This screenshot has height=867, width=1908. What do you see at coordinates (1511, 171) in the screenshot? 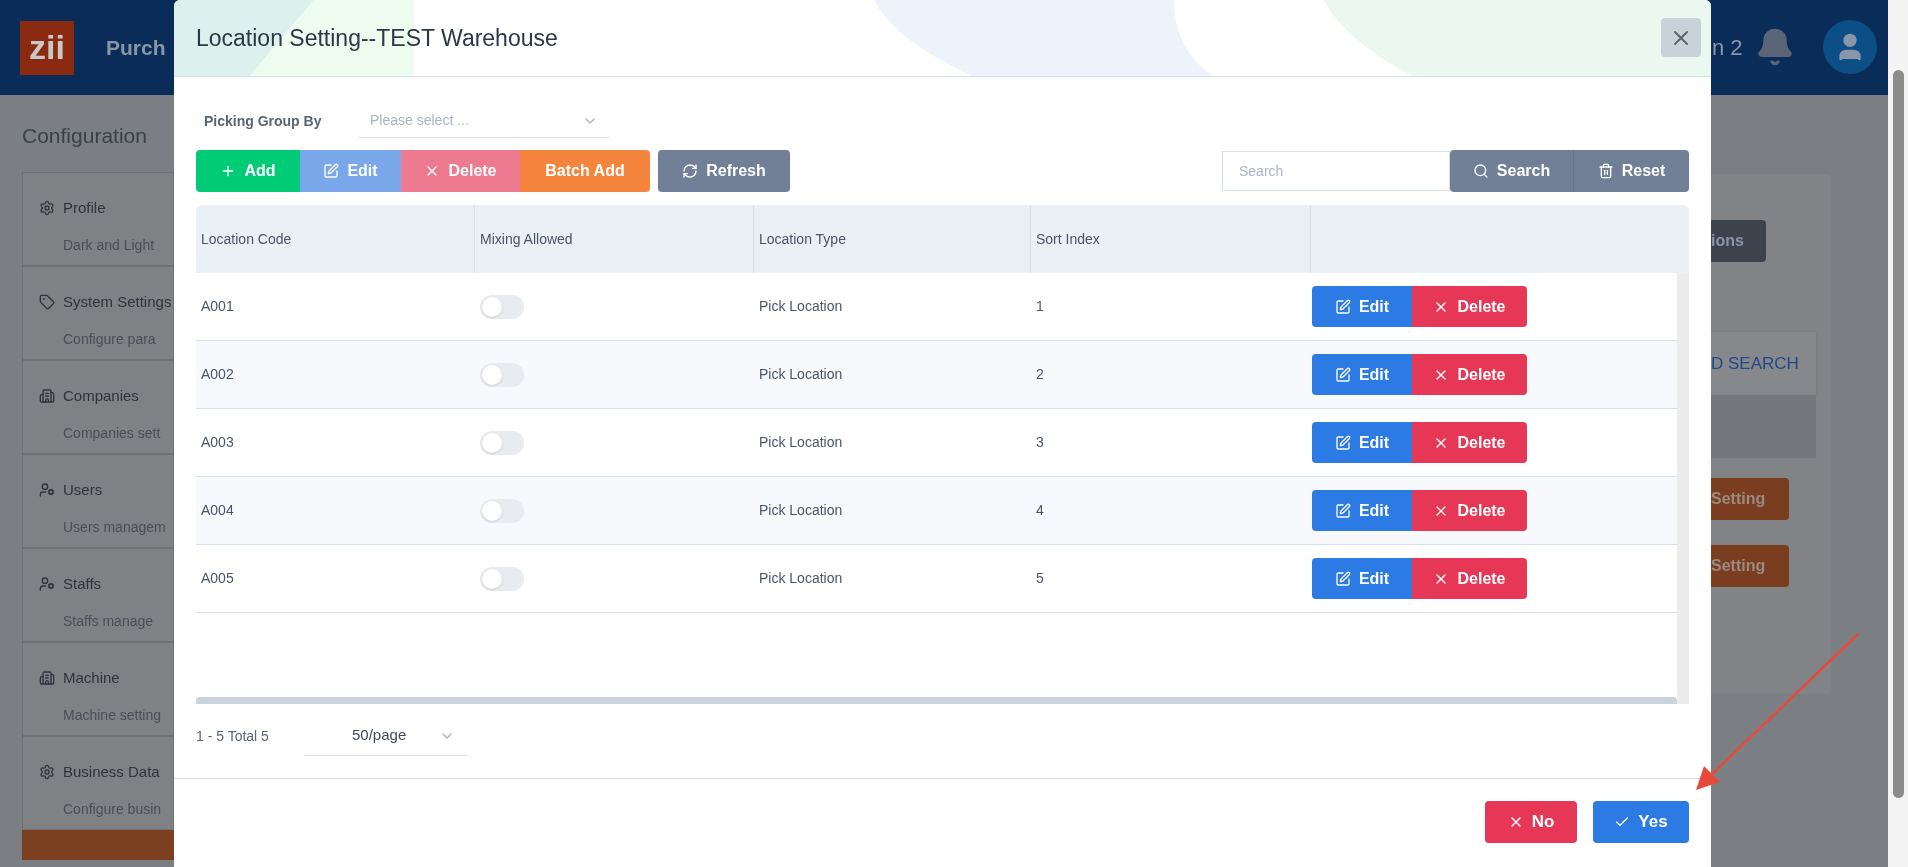
I see `search-button: Search` at bounding box center [1511, 171].